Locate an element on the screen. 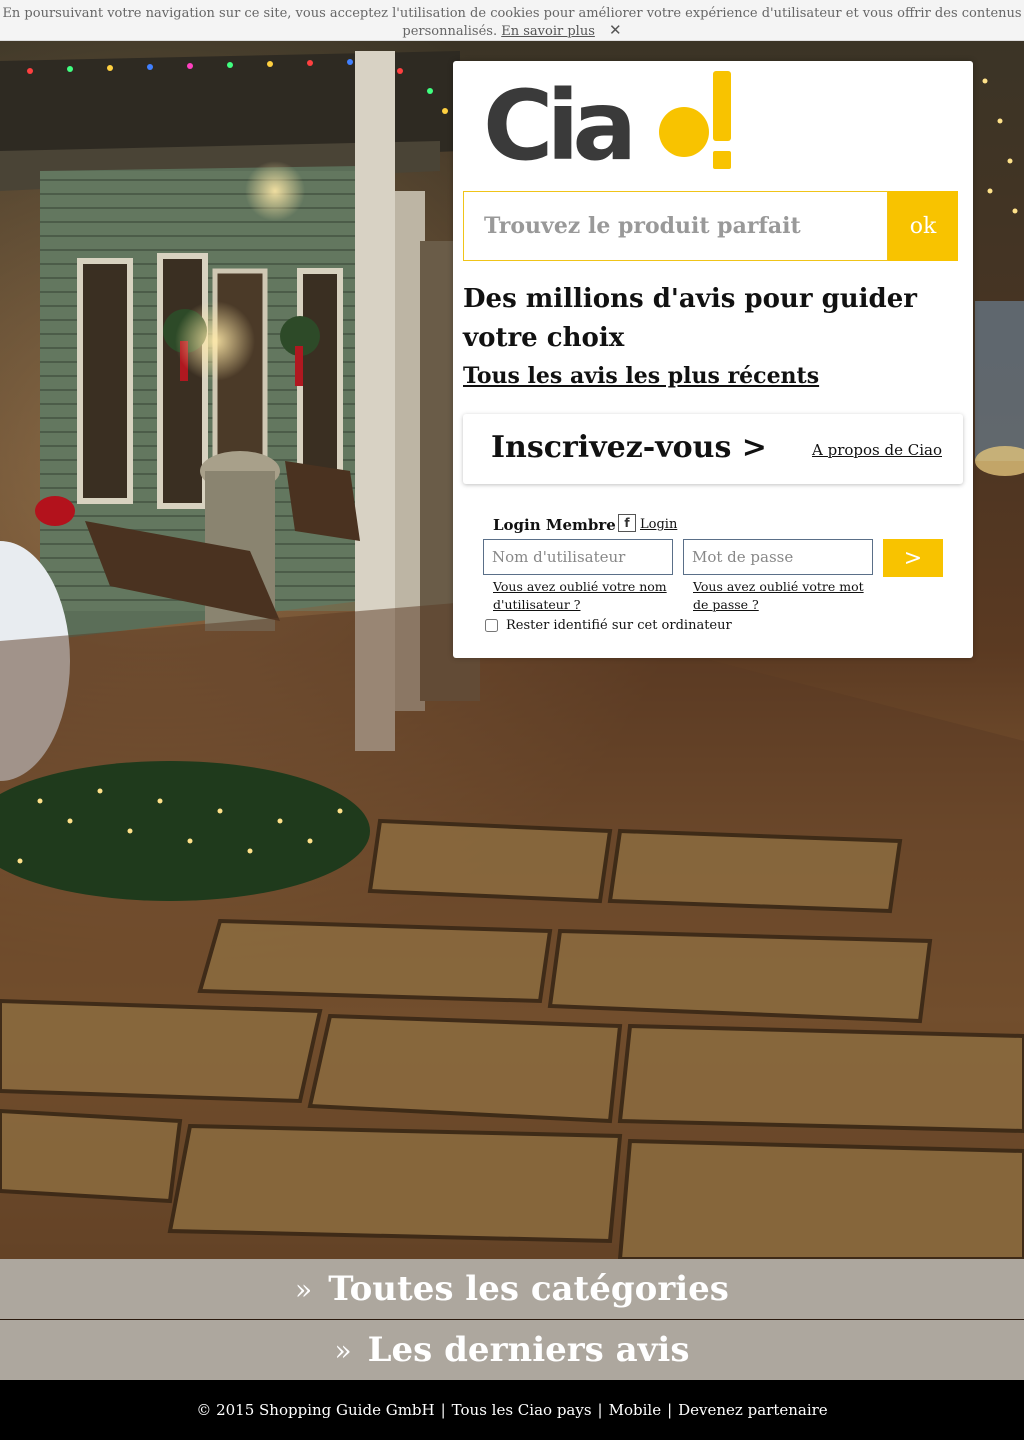  exclamation-dot is located at coordinates (722, 160).